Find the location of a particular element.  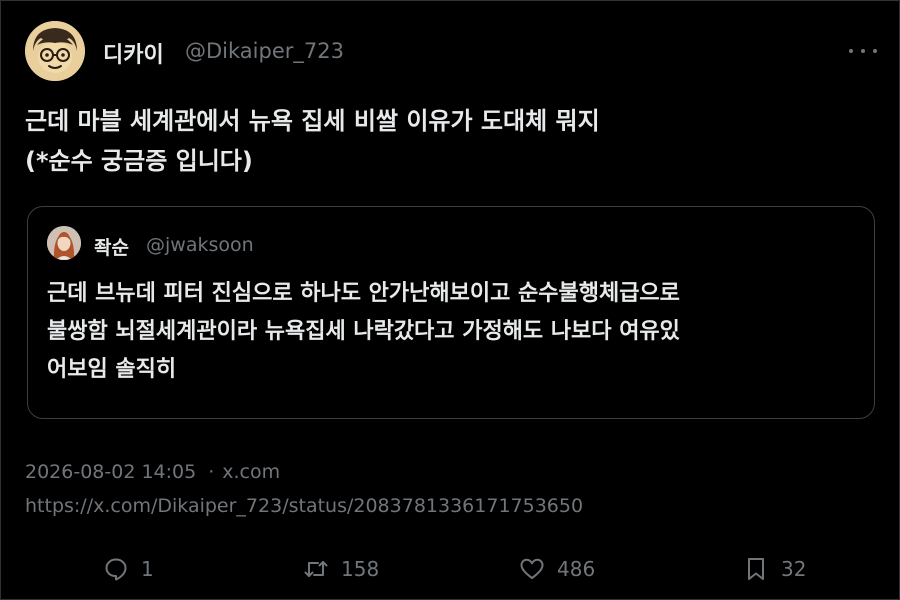

retweet-icon is located at coordinates (316, 569).